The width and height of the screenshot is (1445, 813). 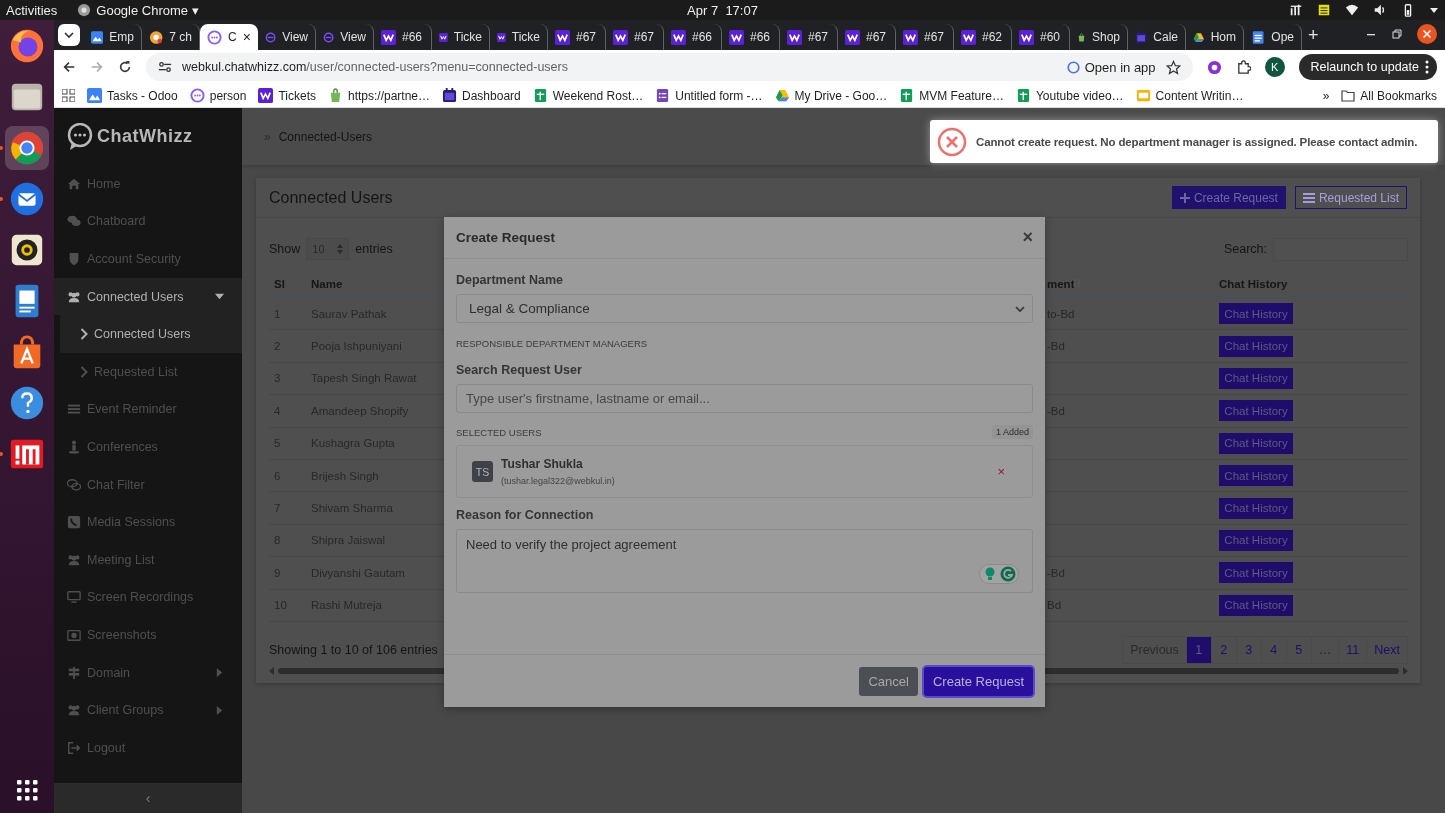 I want to click on tab-search-button, so click(x=69, y=35).